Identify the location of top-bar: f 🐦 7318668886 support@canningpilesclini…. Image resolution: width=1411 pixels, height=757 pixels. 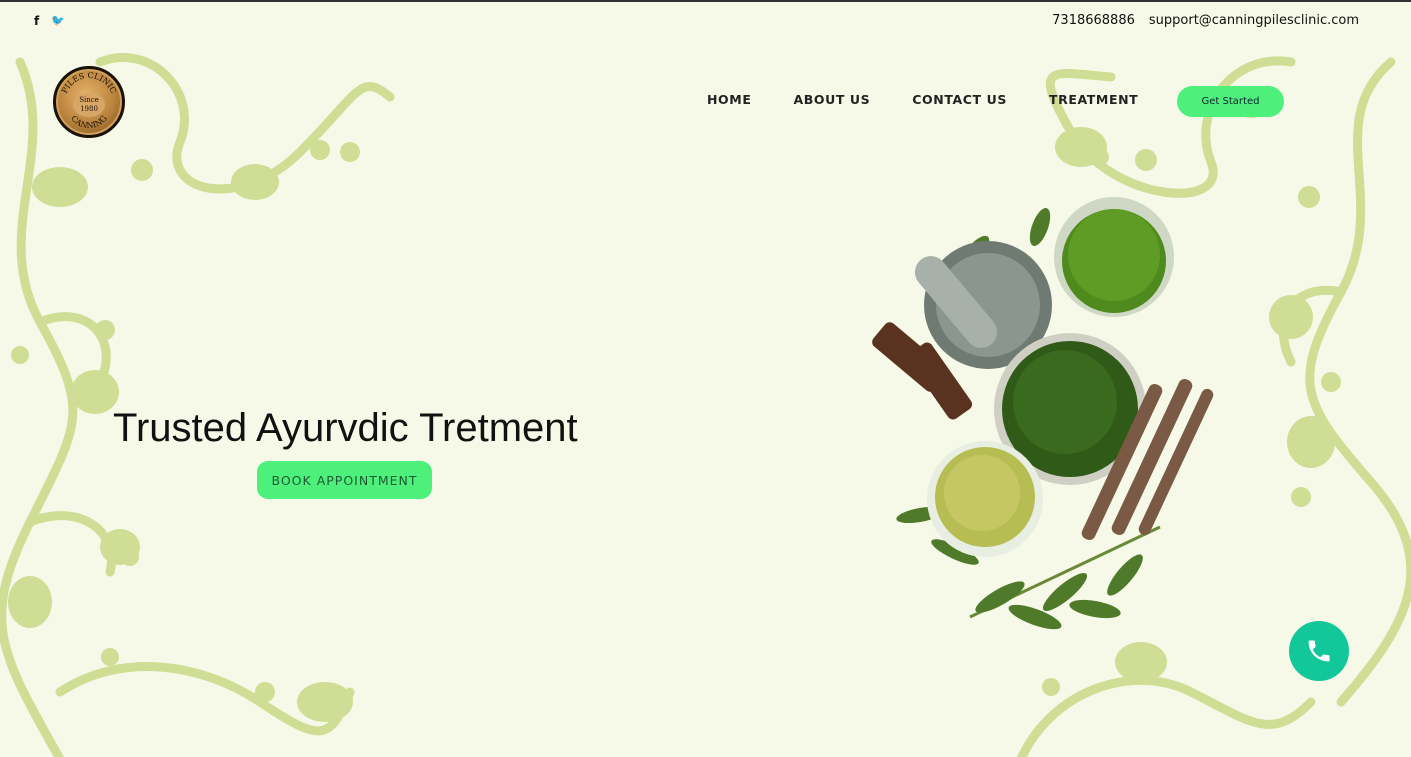
(705, 22).